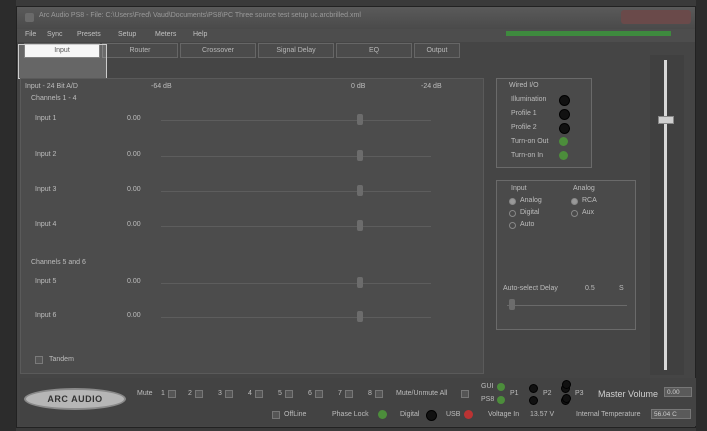 This screenshot has width=707, height=431. Describe the element at coordinates (30, 34) in the screenshot. I see `menu-file: File` at that location.